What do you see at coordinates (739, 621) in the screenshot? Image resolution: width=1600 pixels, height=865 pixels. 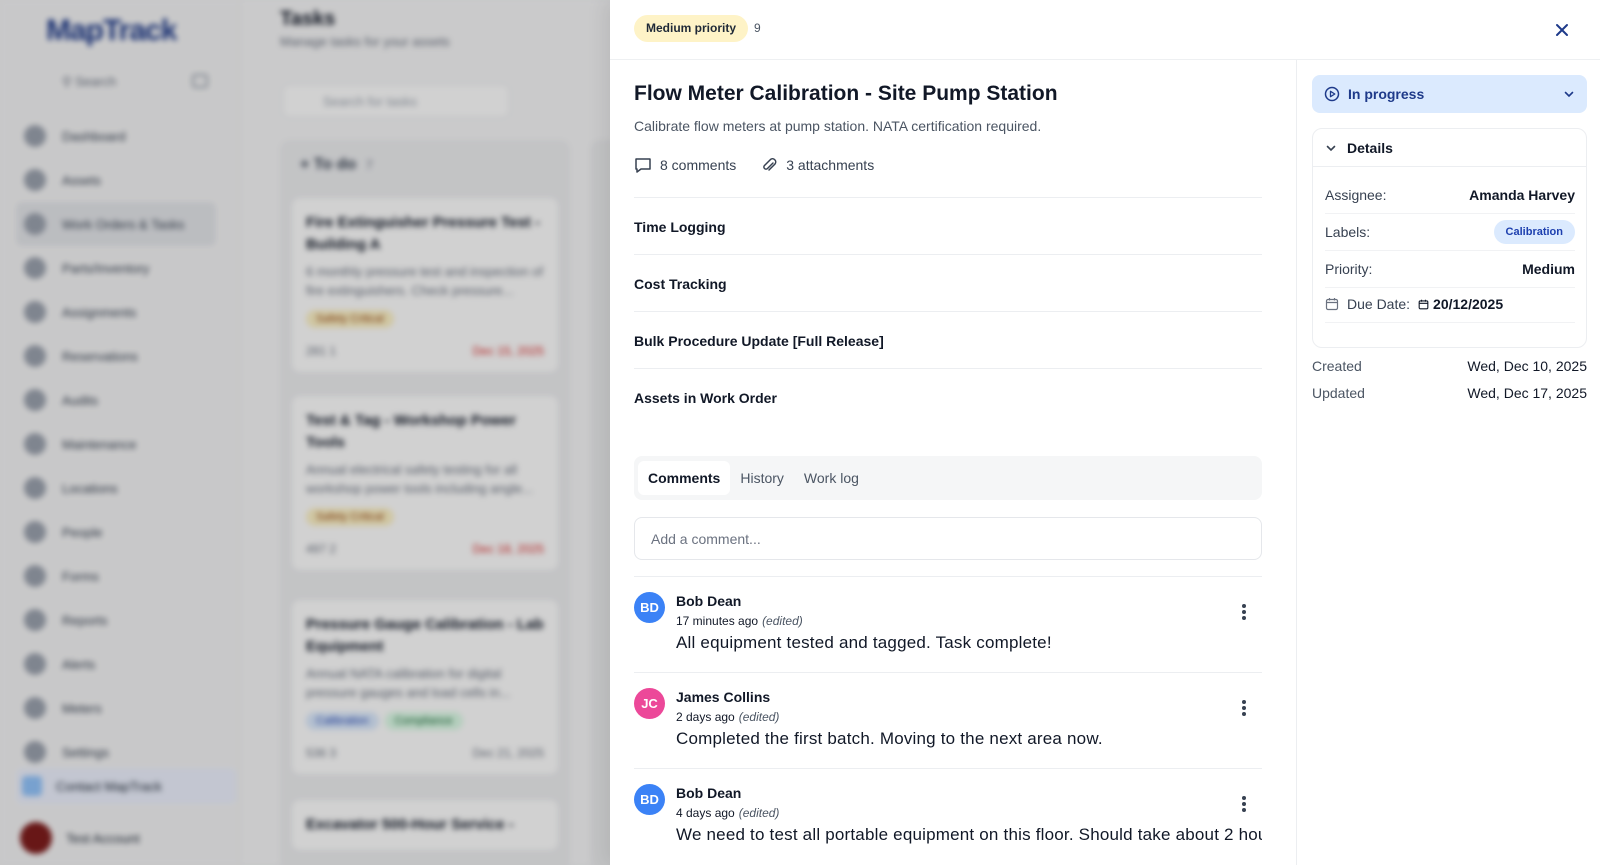 I see `comment-time: 17 minutes ago (edited)` at bounding box center [739, 621].